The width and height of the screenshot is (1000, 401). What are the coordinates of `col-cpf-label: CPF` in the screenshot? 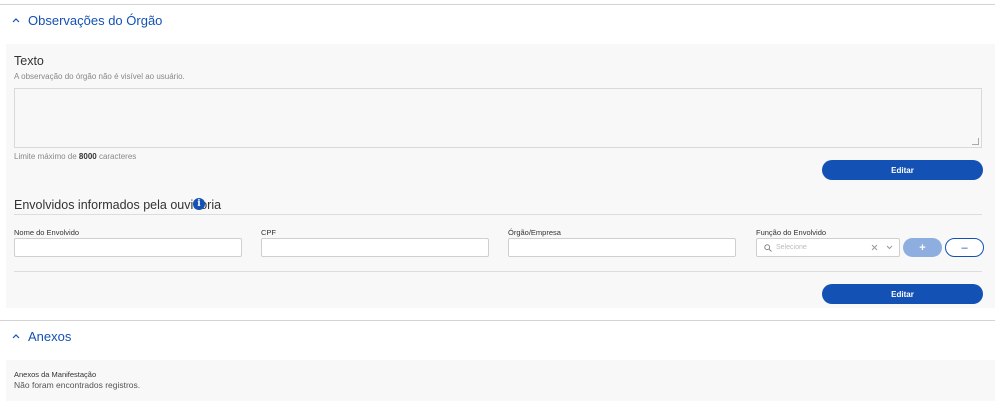 It's located at (268, 232).